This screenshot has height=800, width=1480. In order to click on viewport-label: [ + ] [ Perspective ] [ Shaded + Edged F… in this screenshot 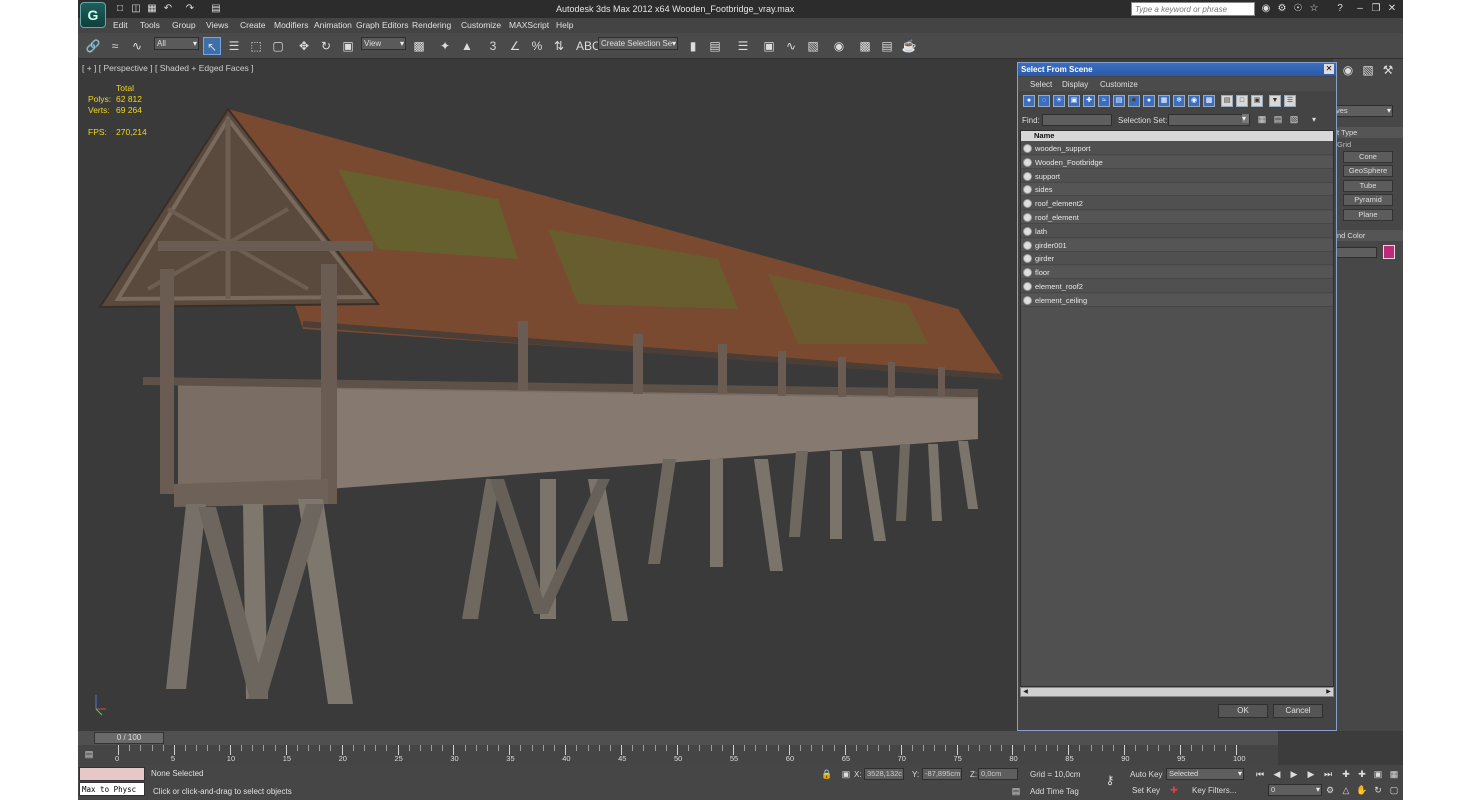, I will do `click(168, 68)`.